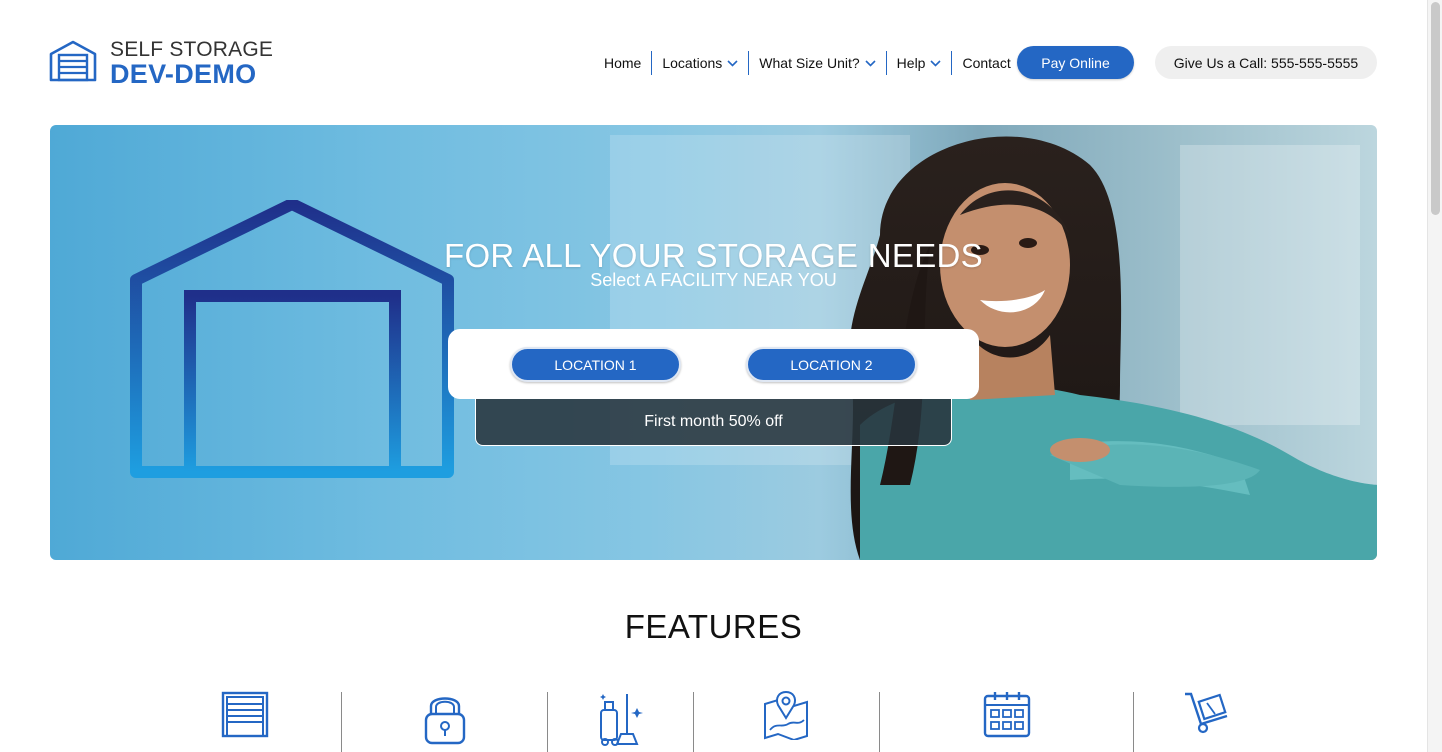 The width and height of the screenshot is (1442, 752). What do you see at coordinates (713, 422) in the screenshot?
I see `promo-banner: First month 50% off` at bounding box center [713, 422].